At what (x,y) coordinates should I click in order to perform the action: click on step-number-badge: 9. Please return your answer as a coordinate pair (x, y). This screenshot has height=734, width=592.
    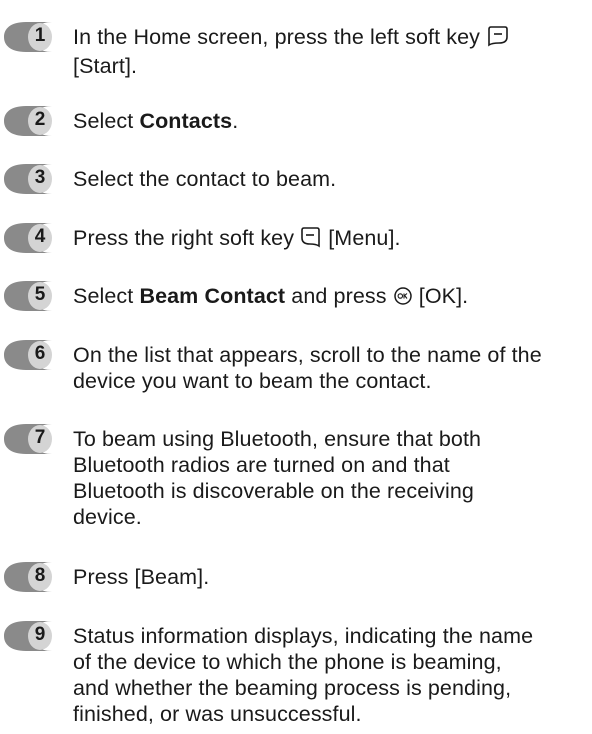
    Looking at the image, I should click on (30, 636).